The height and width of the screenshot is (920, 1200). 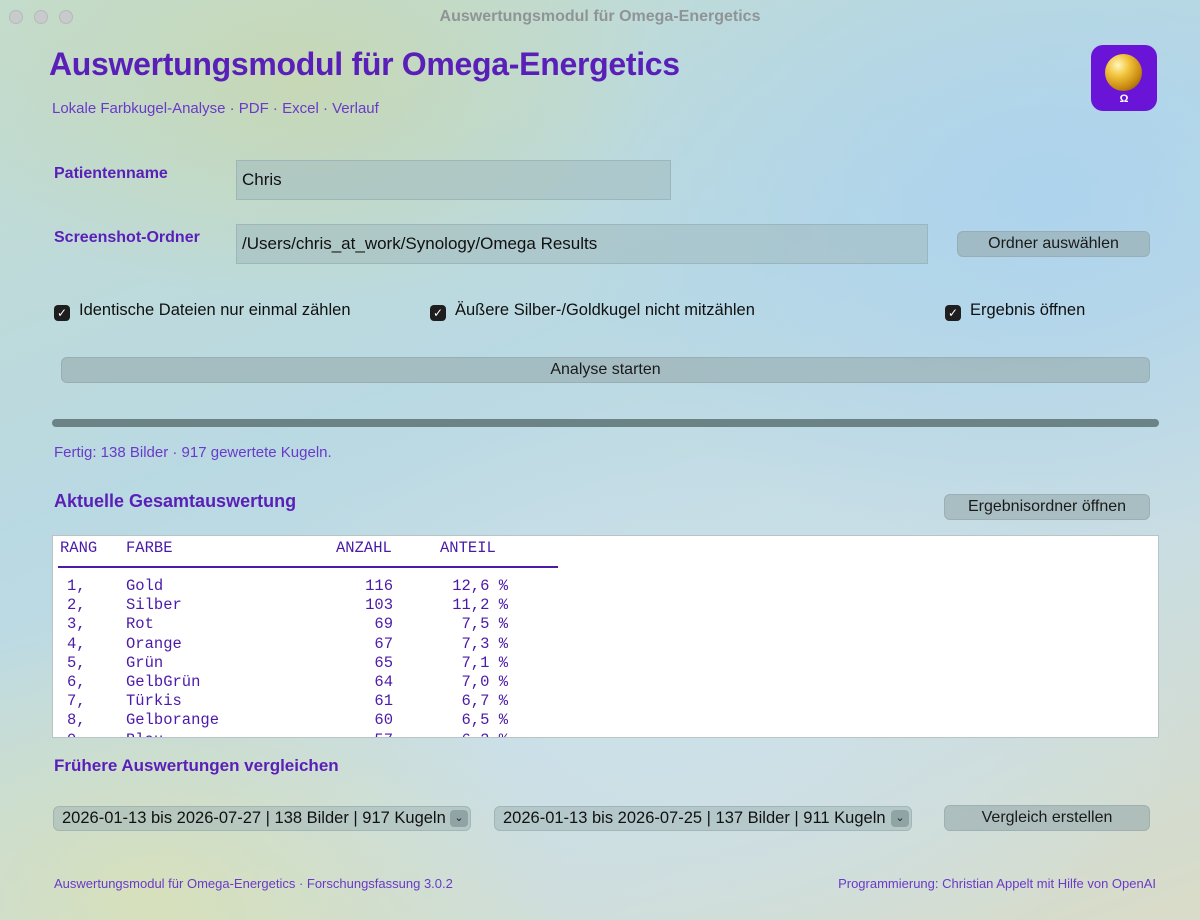 I want to click on app-logo: Ω, so click(x=1124, y=78).